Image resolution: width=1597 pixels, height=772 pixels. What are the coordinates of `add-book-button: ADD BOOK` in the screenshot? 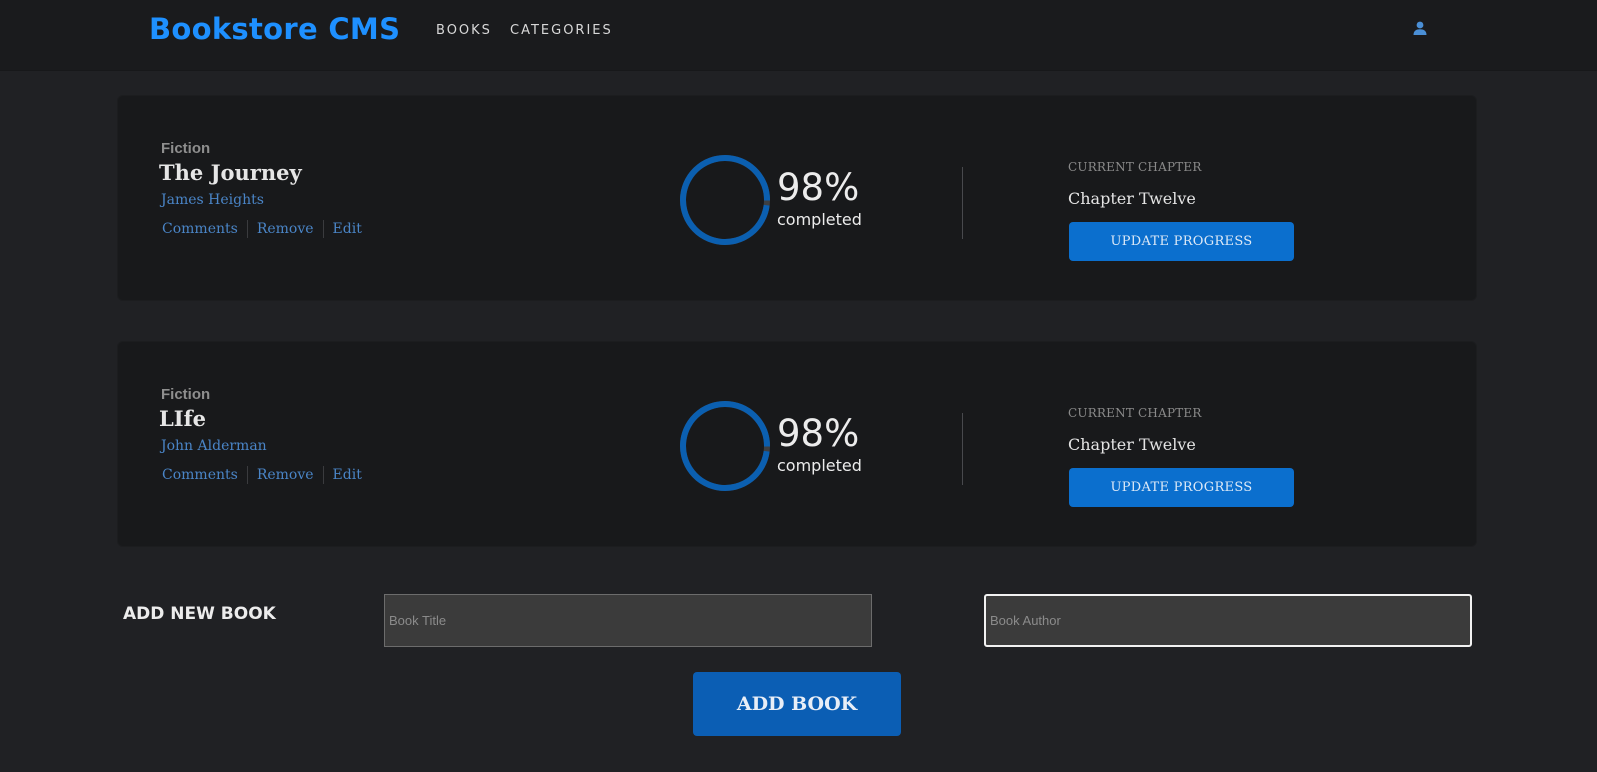 It's located at (797, 704).